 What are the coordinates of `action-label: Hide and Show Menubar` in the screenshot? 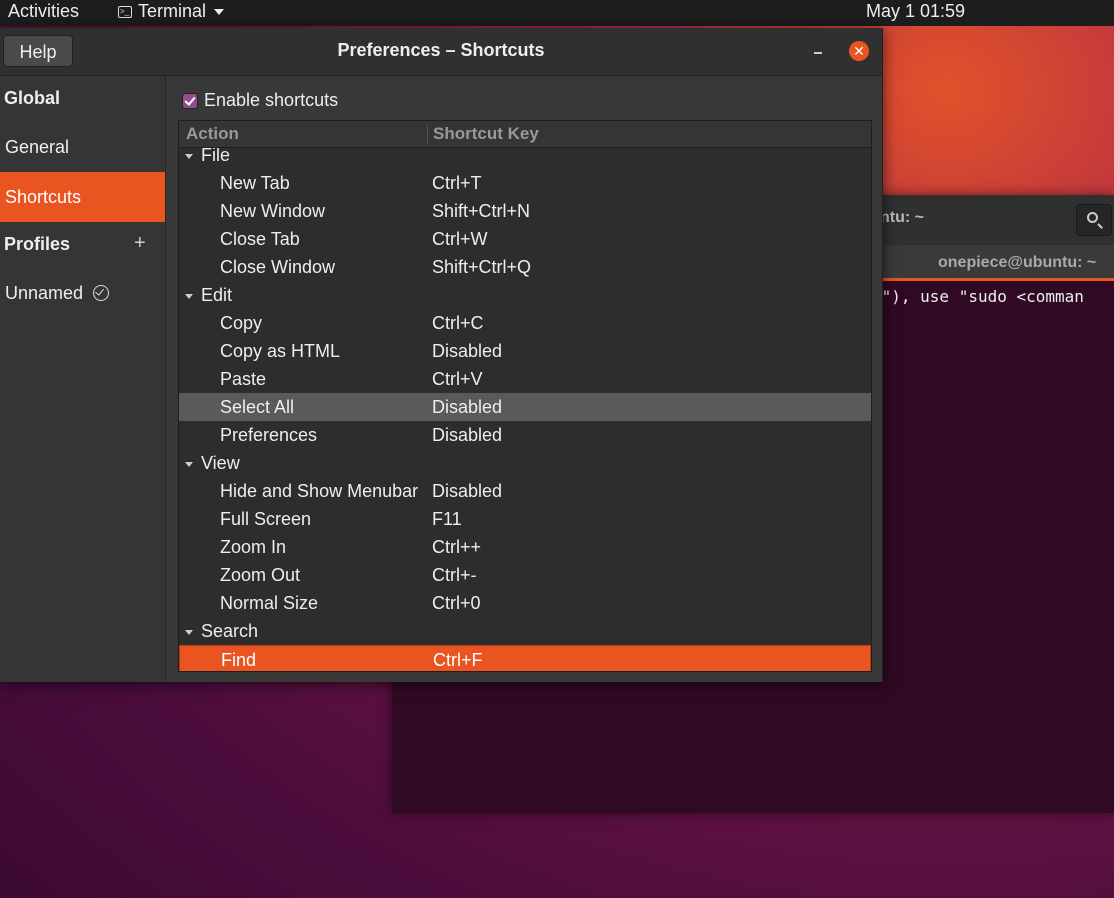 It's located at (319, 491).